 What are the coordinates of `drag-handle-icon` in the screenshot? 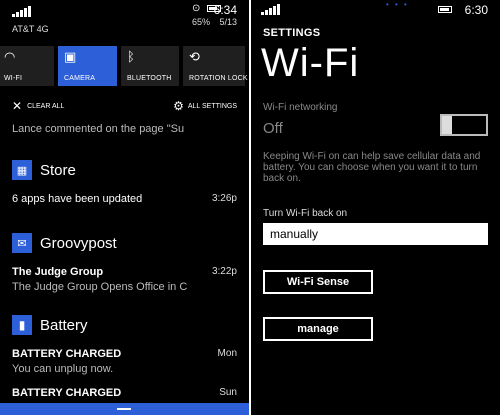 It's located at (124, 409).